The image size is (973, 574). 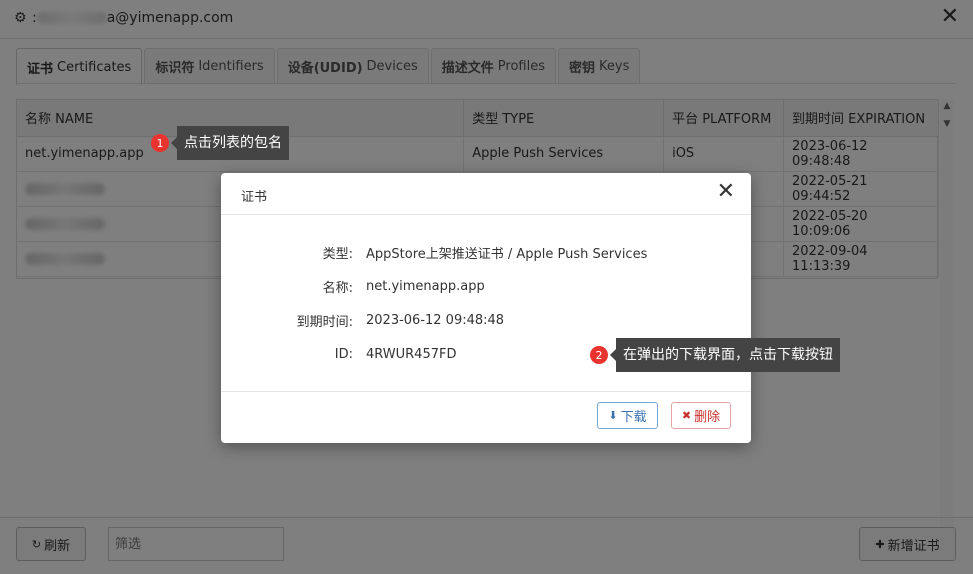 What do you see at coordinates (254, 197) in the screenshot?
I see `dialog-title: 证书` at bounding box center [254, 197].